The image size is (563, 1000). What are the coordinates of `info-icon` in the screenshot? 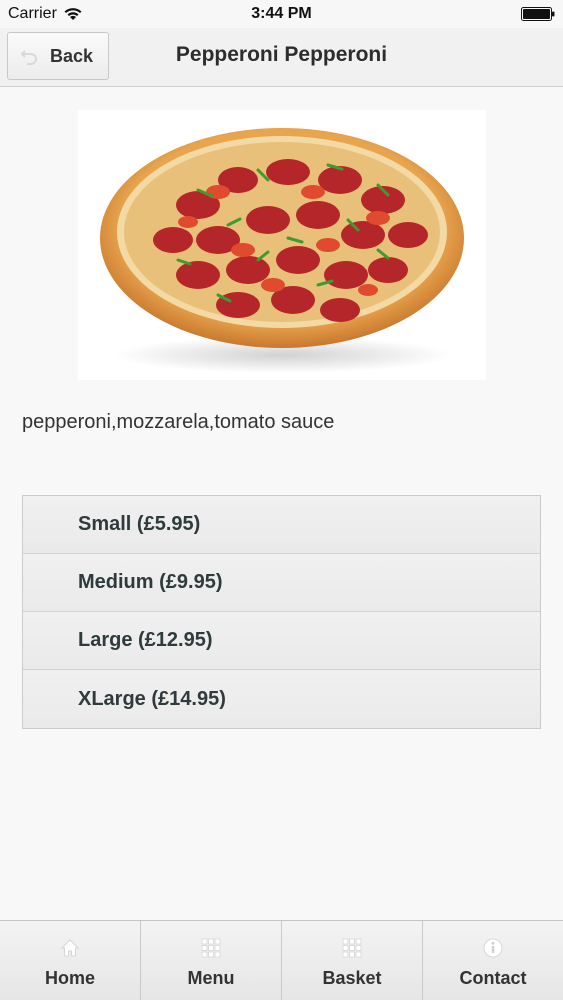 It's located at (493, 948).